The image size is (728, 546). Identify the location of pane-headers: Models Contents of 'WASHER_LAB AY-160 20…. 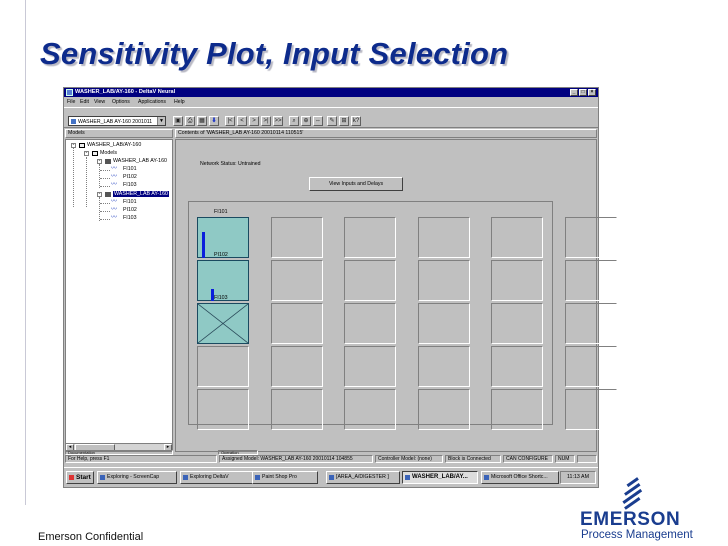
(331, 133).